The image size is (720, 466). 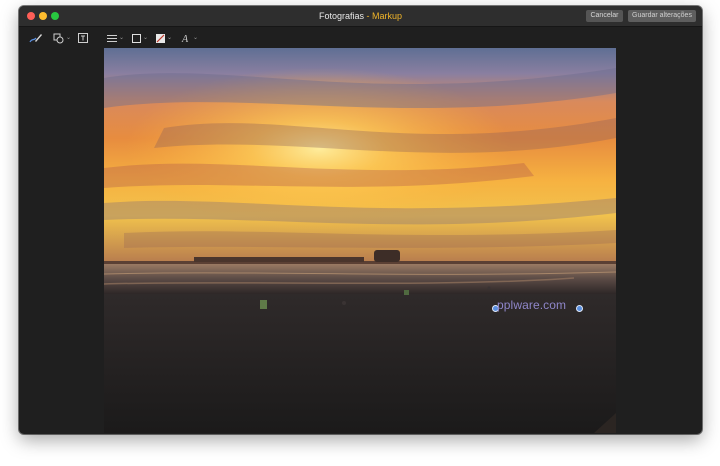 I want to click on fill-square-icon, so click(x=160, y=38).